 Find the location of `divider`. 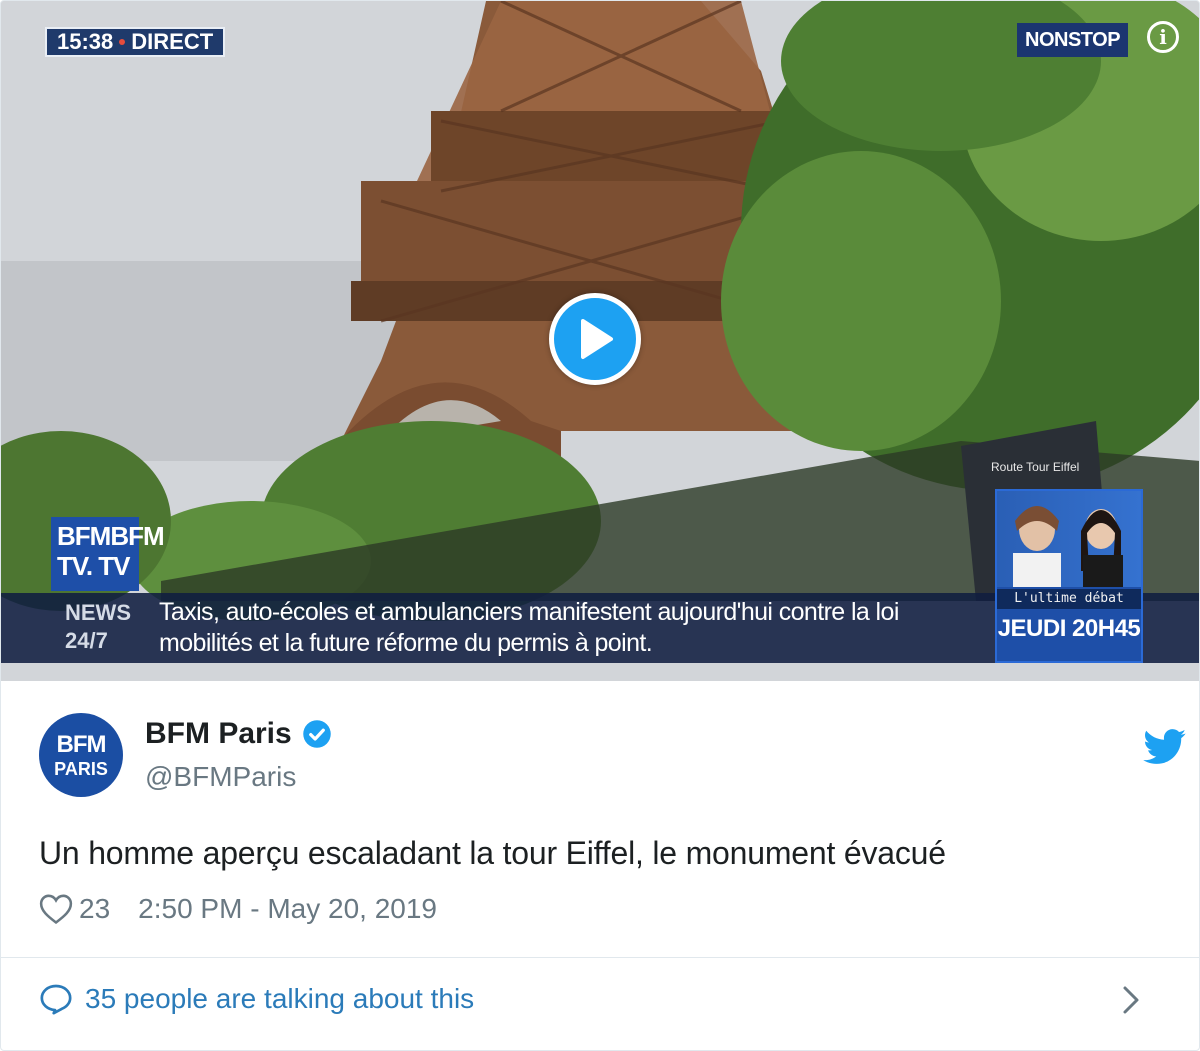

divider is located at coordinates (600, 957).